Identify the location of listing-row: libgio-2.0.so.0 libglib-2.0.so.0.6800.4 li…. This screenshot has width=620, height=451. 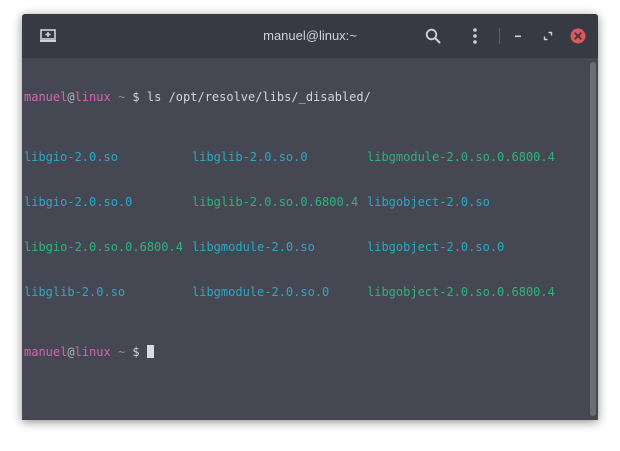
(306, 202).